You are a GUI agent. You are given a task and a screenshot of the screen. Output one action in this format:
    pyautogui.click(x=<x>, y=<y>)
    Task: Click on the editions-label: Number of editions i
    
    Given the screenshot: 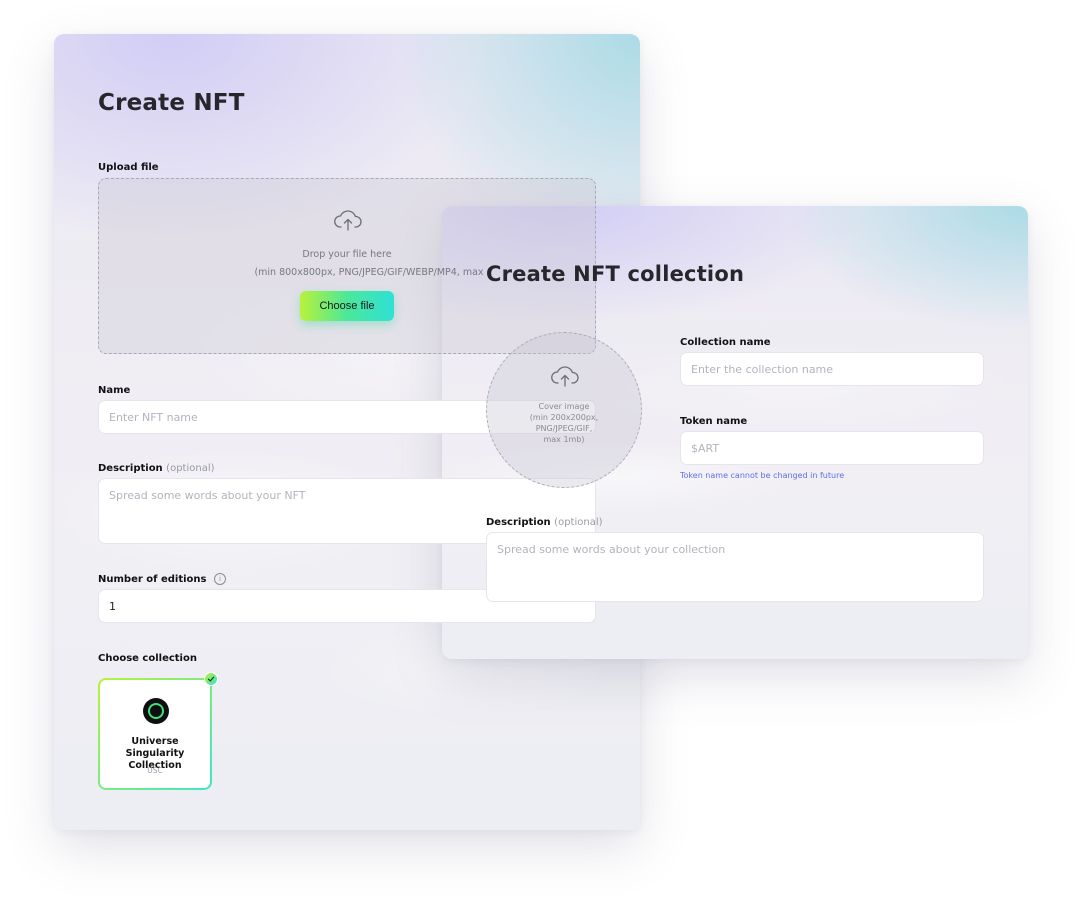 What is the action you would take?
    pyautogui.click(x=162, y=579)
    